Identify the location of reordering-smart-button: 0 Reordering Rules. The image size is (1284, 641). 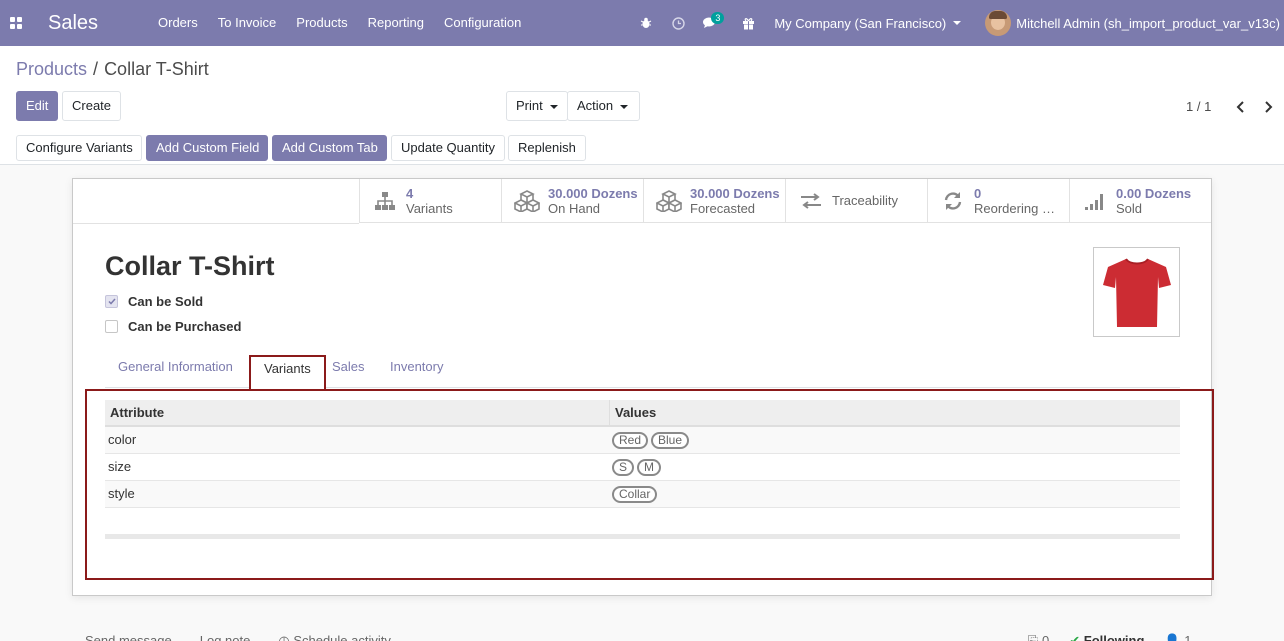
(998, 201).